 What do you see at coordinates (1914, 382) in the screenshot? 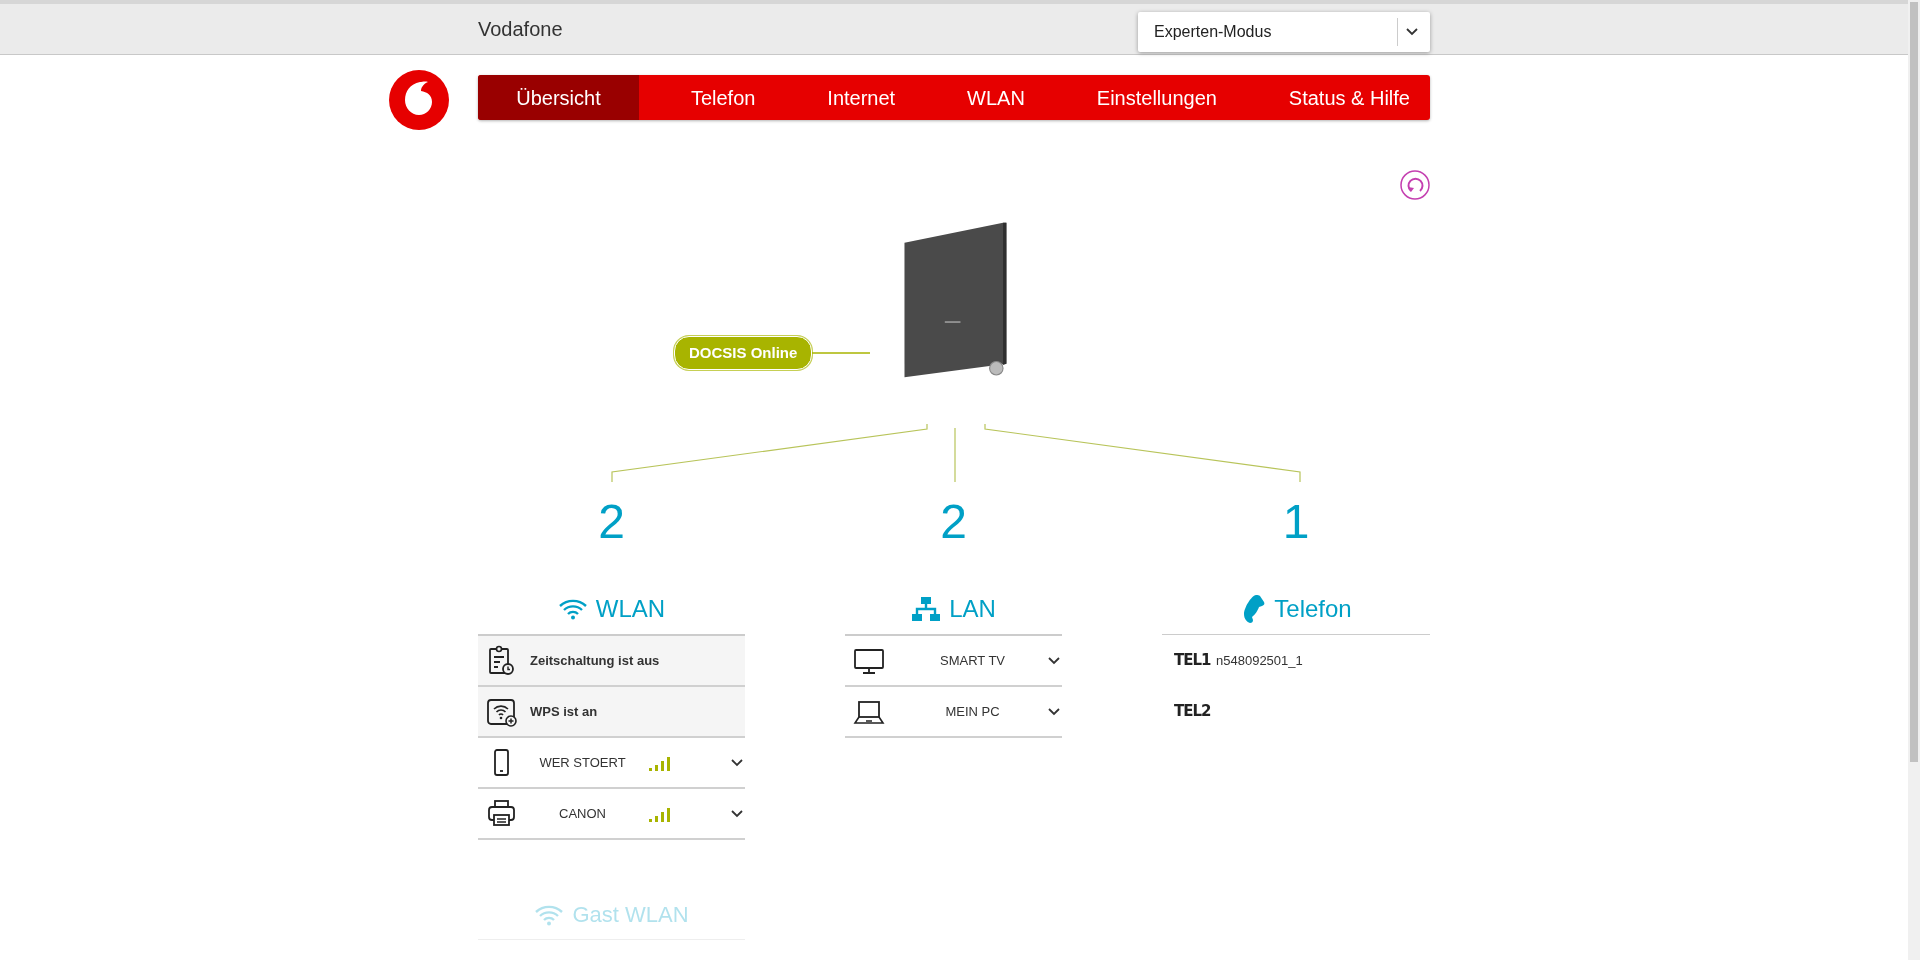
I see `scrollbar-thumb` at bounding box center [1914, 382].